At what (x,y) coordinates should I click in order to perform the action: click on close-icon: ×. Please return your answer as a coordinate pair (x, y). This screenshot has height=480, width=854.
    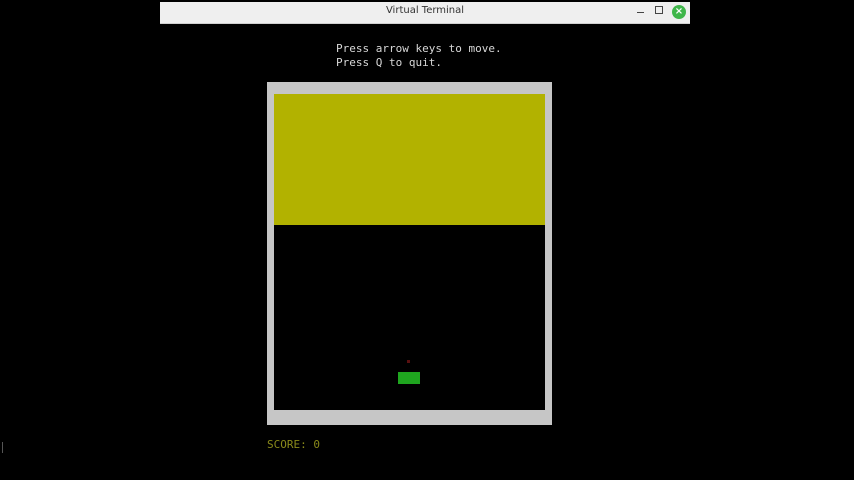
    Looking at the image, I should click on (679, 11).